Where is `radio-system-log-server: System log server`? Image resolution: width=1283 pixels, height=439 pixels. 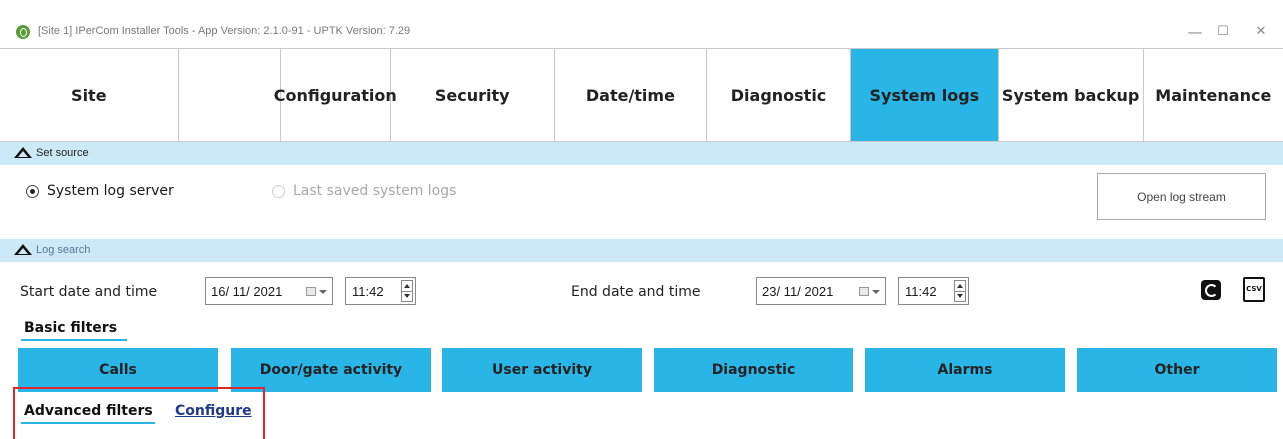 radio-system-log-server: System log server is located at coordinates (100, 191).